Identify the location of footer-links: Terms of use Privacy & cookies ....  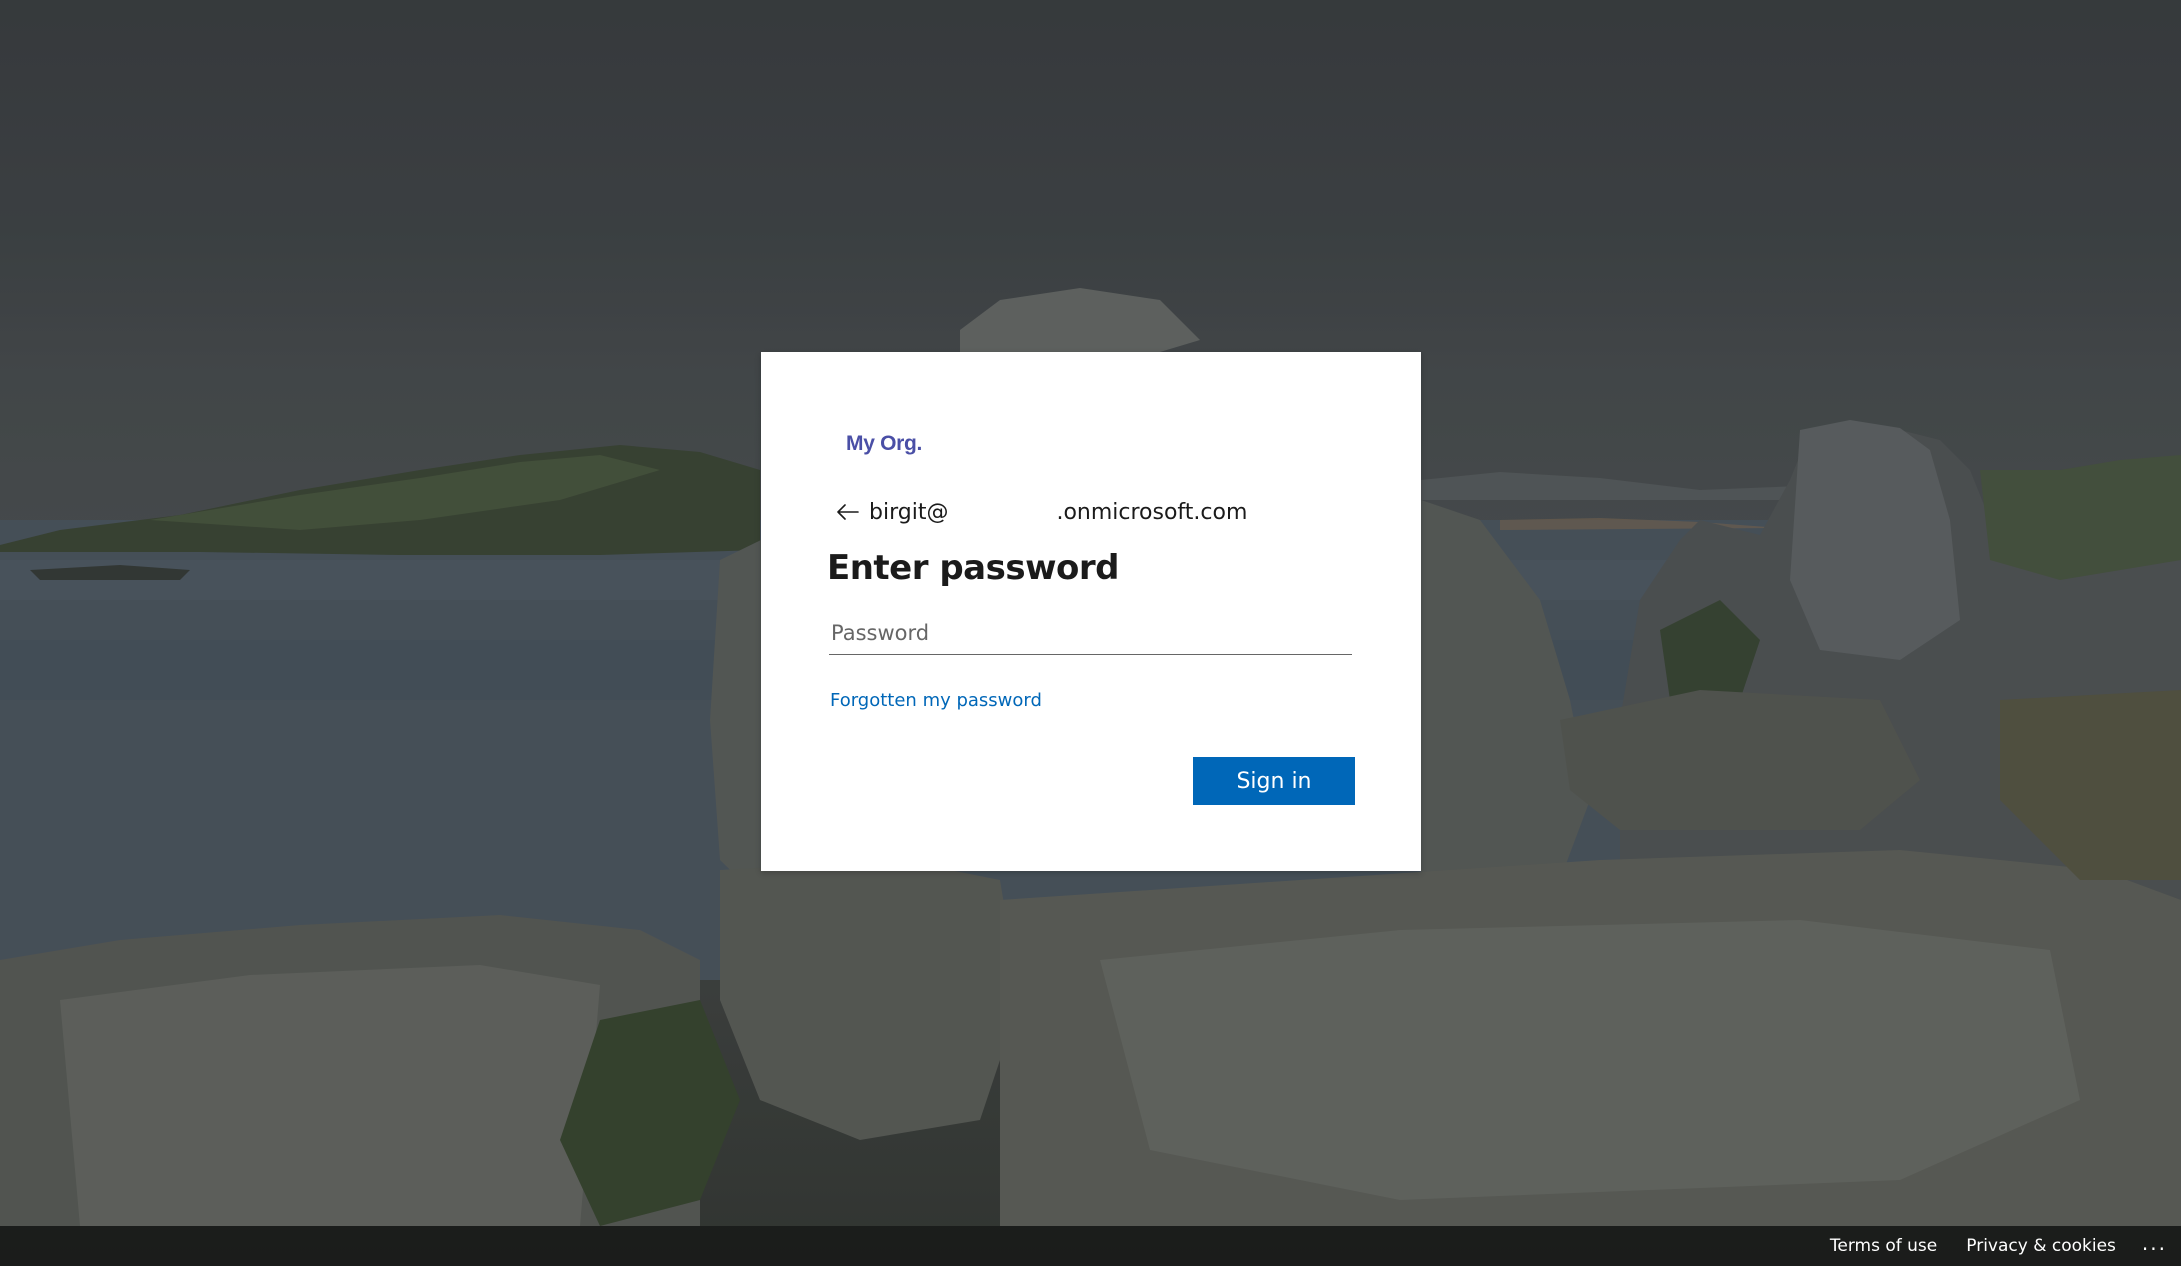
(1984, 1246).